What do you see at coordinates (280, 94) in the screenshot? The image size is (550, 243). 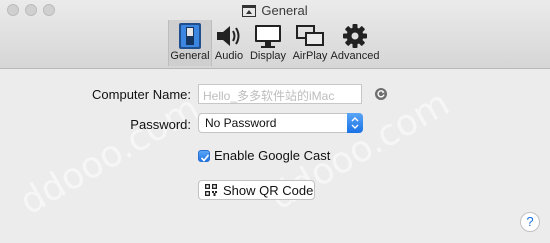 I see `computer-name-field: Hello_多多软件站的iMac` at bounding box center [280, 94].